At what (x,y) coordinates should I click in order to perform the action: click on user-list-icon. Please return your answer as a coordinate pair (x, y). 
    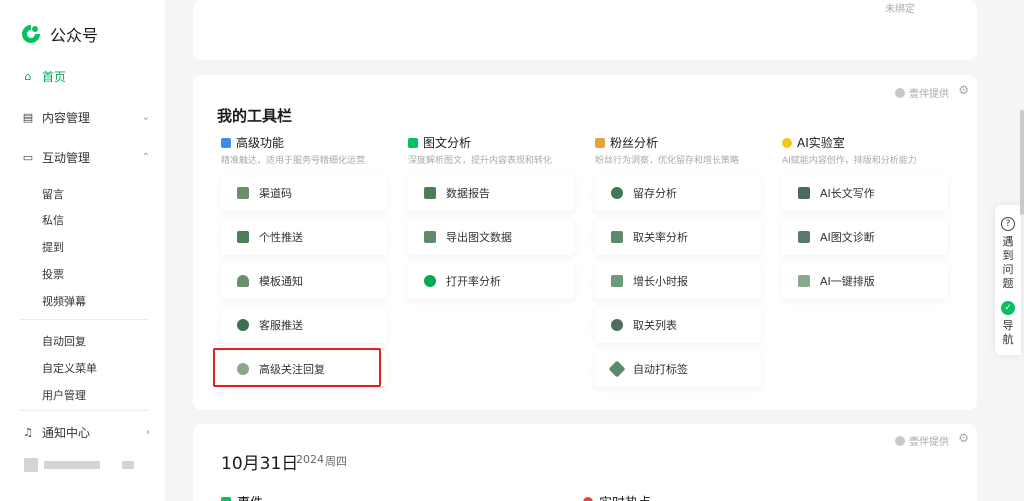
    Looking at the image, I should click on (617, 325).